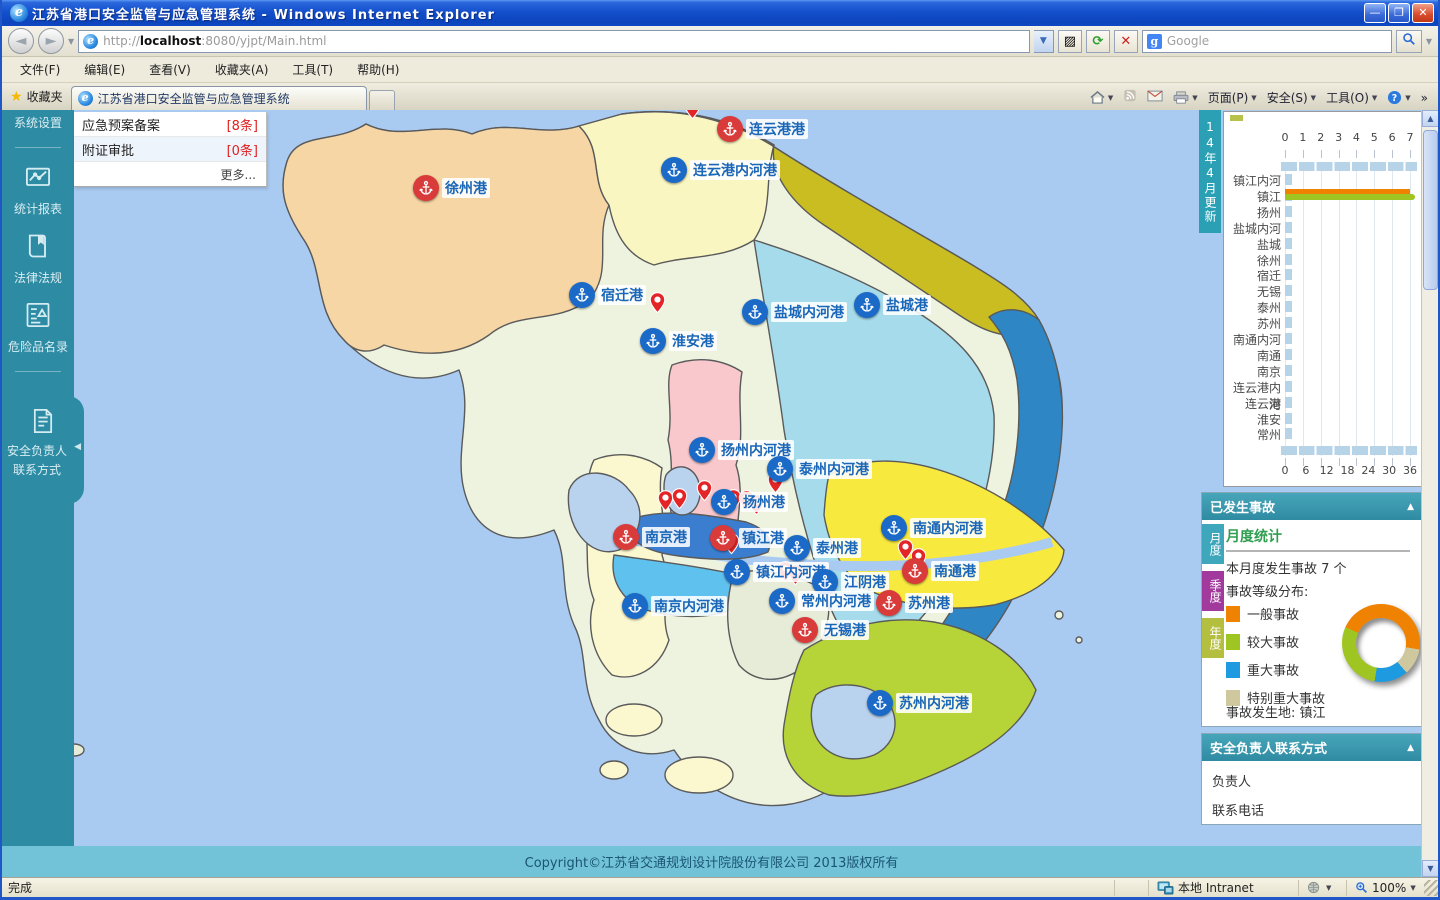 The height and width of the screenshot is (900, 1440). Describe the element at coordinates (651, 537) in the screenshot. I see `port-marker: 南京港` at that location.